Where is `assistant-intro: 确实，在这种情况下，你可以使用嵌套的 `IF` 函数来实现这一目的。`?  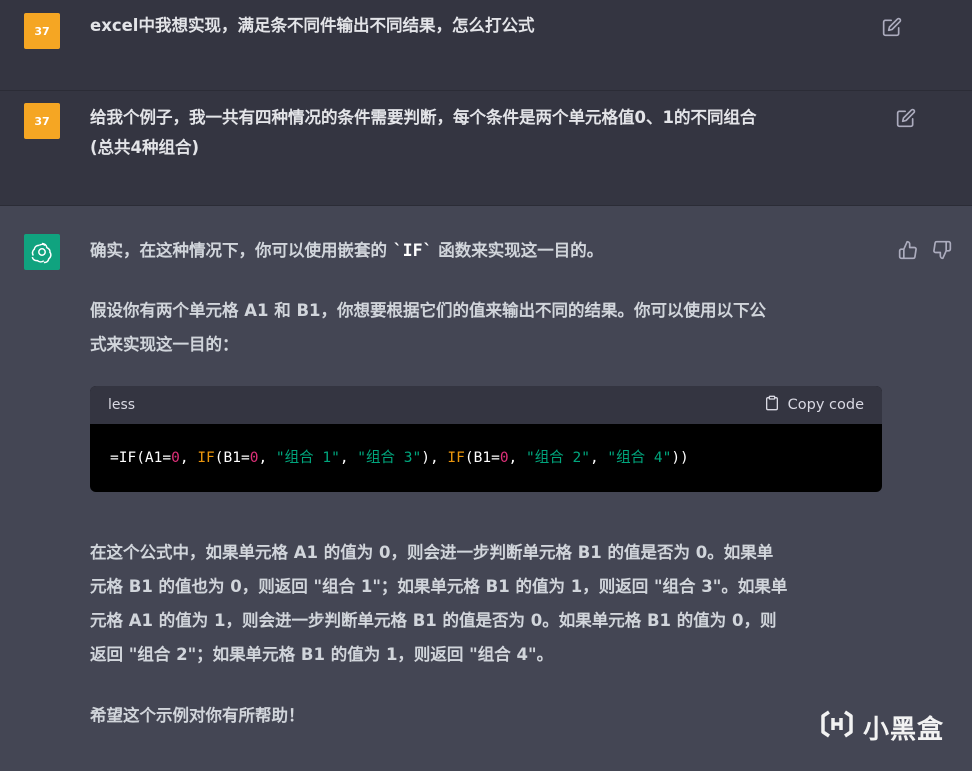 assistant-intro: 确实，在这种情况下，你可以使用嵌套的 `IF` 函数来实现这一目的。 is located at coordinates (485, 251).